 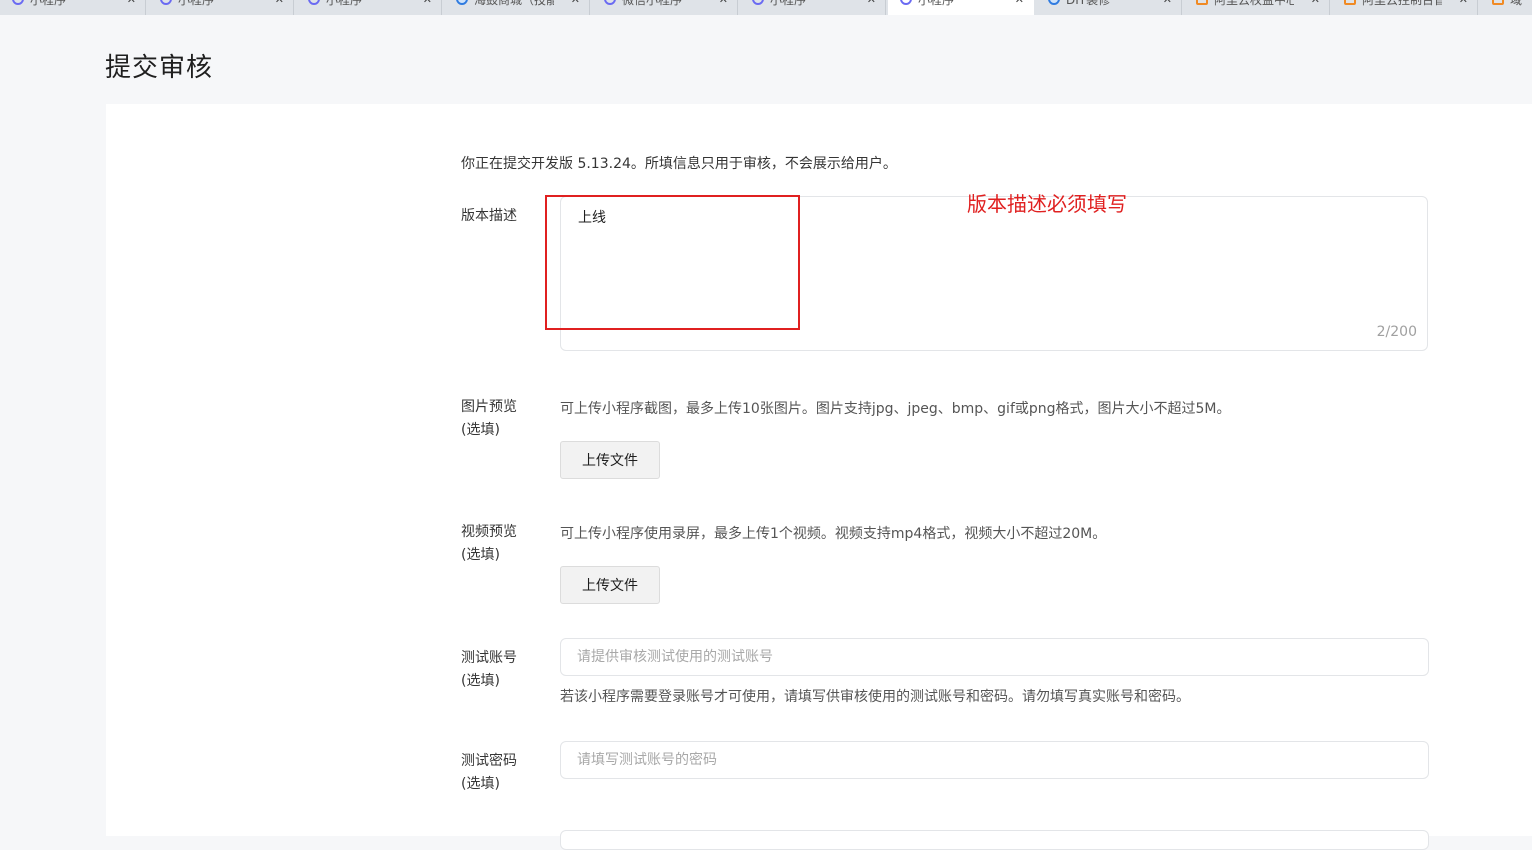 What do you see at coordinates (610, 585) in the screenshot?
I see `upload-video-button: 上传文件` at bounding box center [610, 585].